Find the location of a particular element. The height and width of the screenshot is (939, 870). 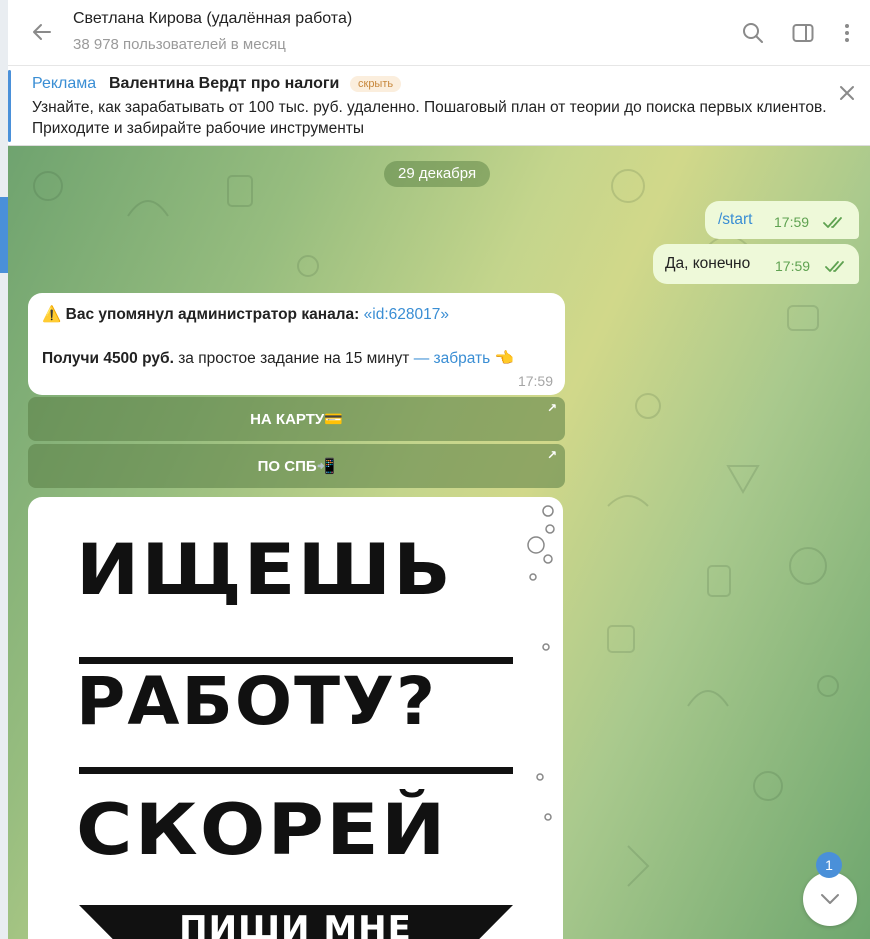

ad-hide-button: скрыть is located at coordinates (376, 84).